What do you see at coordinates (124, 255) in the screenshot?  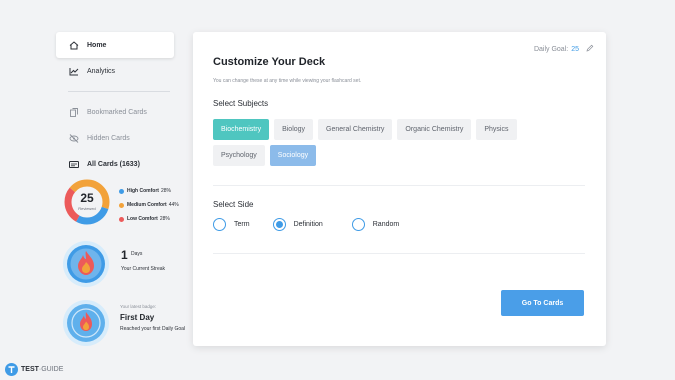 I see `streak-count: 1` at bounding box center [124, 255].